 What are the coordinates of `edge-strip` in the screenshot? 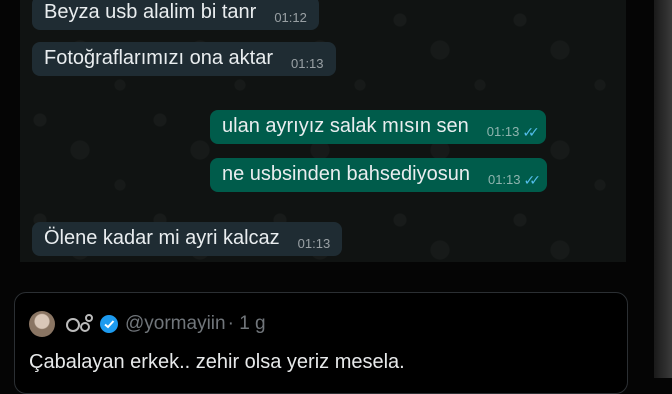 It's located at (663, 189).